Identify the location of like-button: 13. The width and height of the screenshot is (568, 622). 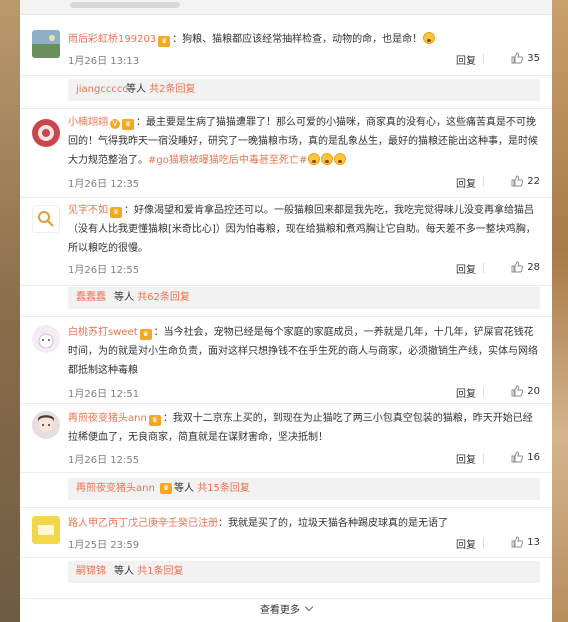
(525, 542).